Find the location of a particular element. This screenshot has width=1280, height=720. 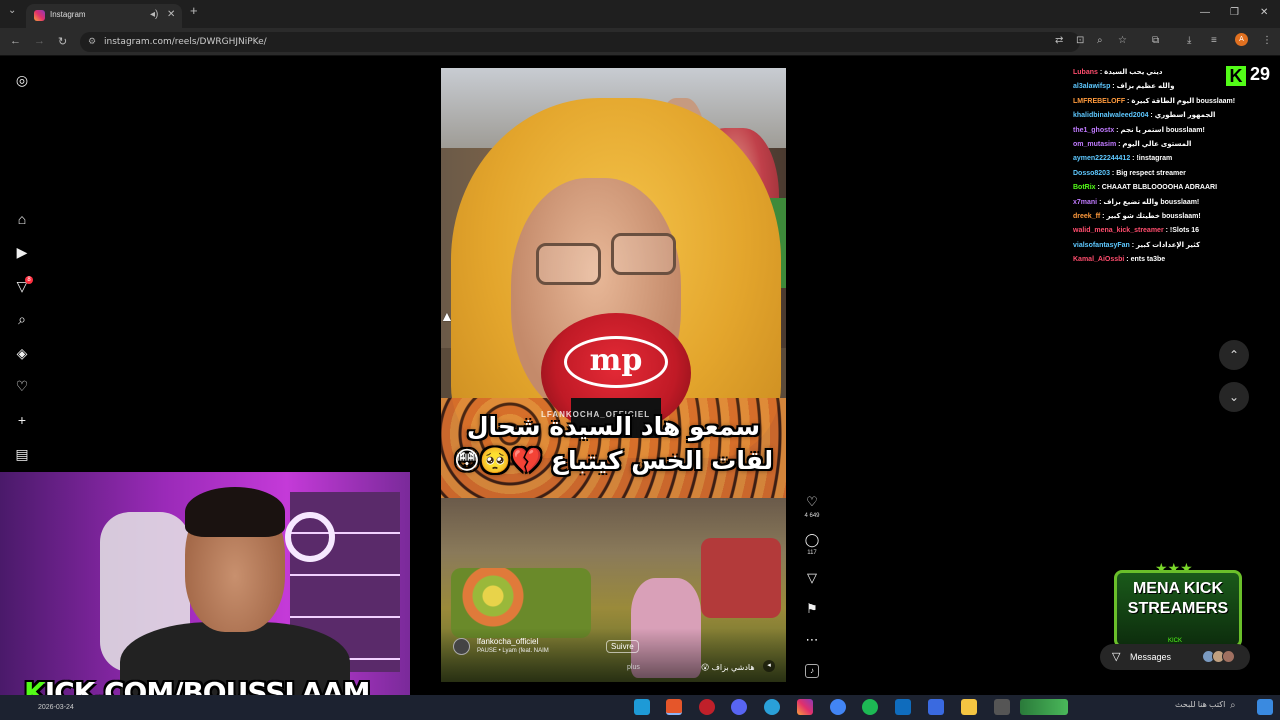

taskbar-date: 2026-03-24 is located at coordinates (56, 707).